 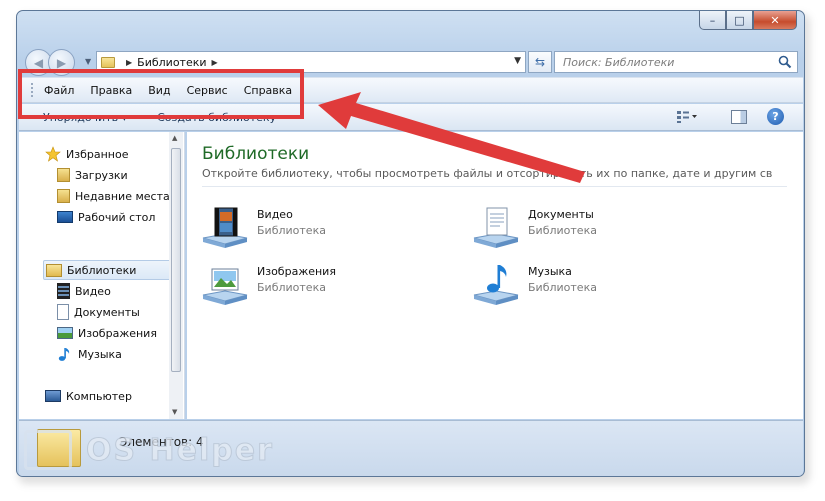 I want to click on library-pictures-name: Изображения, so click(x=296, y=271).